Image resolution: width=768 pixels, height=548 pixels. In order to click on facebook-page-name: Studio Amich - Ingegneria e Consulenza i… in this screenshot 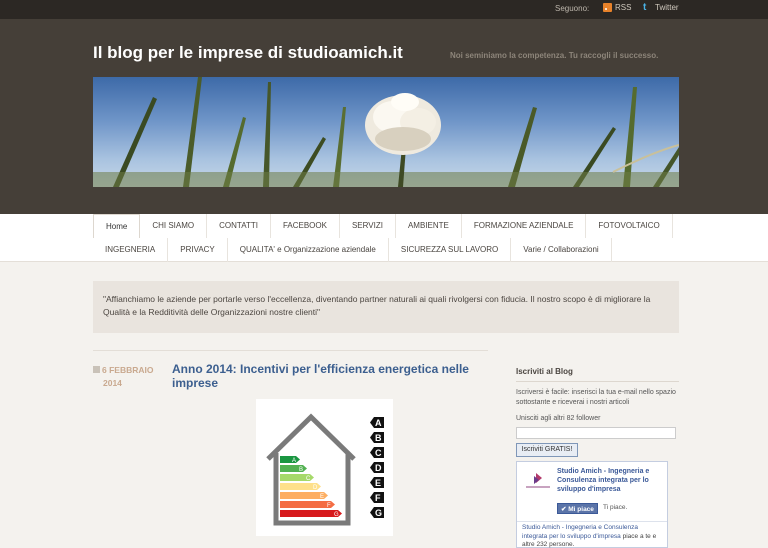, I will do `click(612, 480)`.